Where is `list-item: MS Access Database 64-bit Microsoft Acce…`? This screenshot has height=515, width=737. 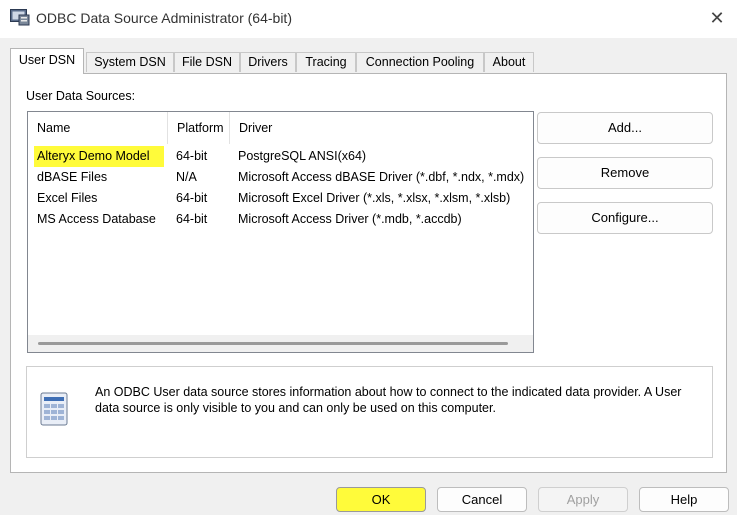
list-item: MS Access Database 64-bit Microsoft Acce… is located at coordinates (280, 219).